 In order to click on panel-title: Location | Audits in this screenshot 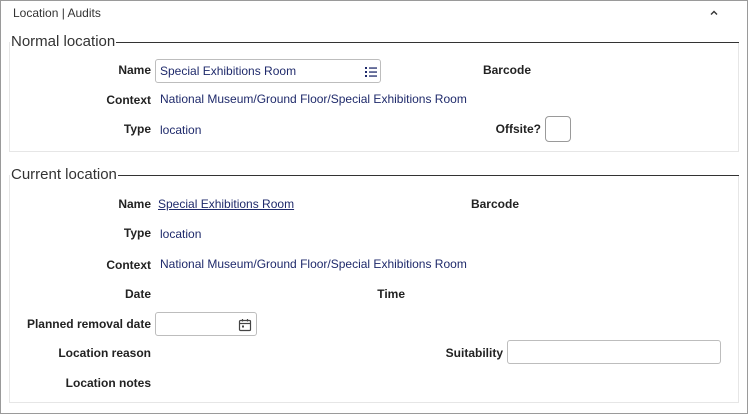, I will do `click(57, 13)`.